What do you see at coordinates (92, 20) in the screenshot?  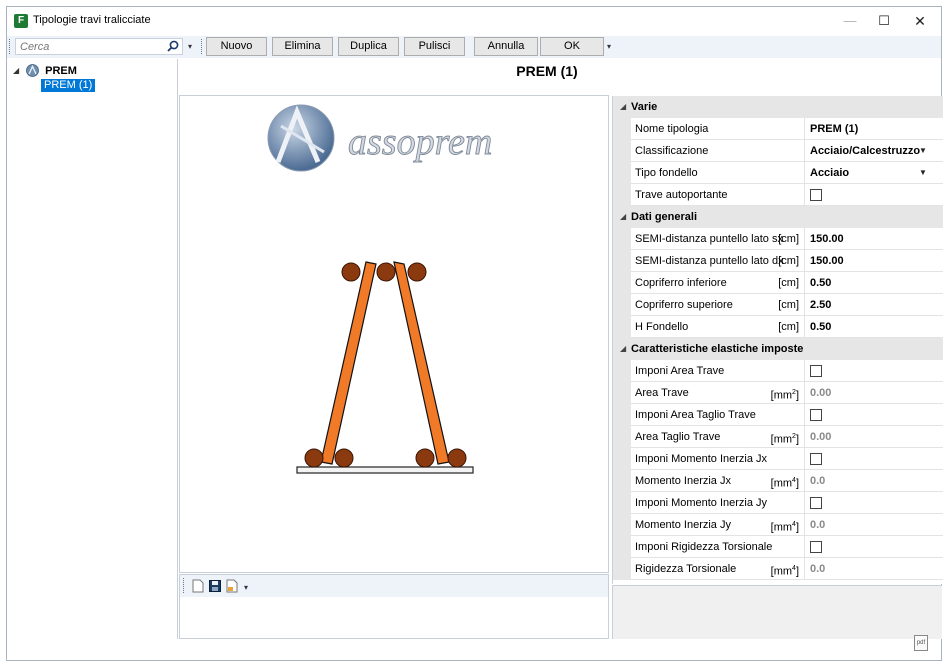 I see `window-title: Tipologie travi tralicciate` at bounding box center [92, 20].